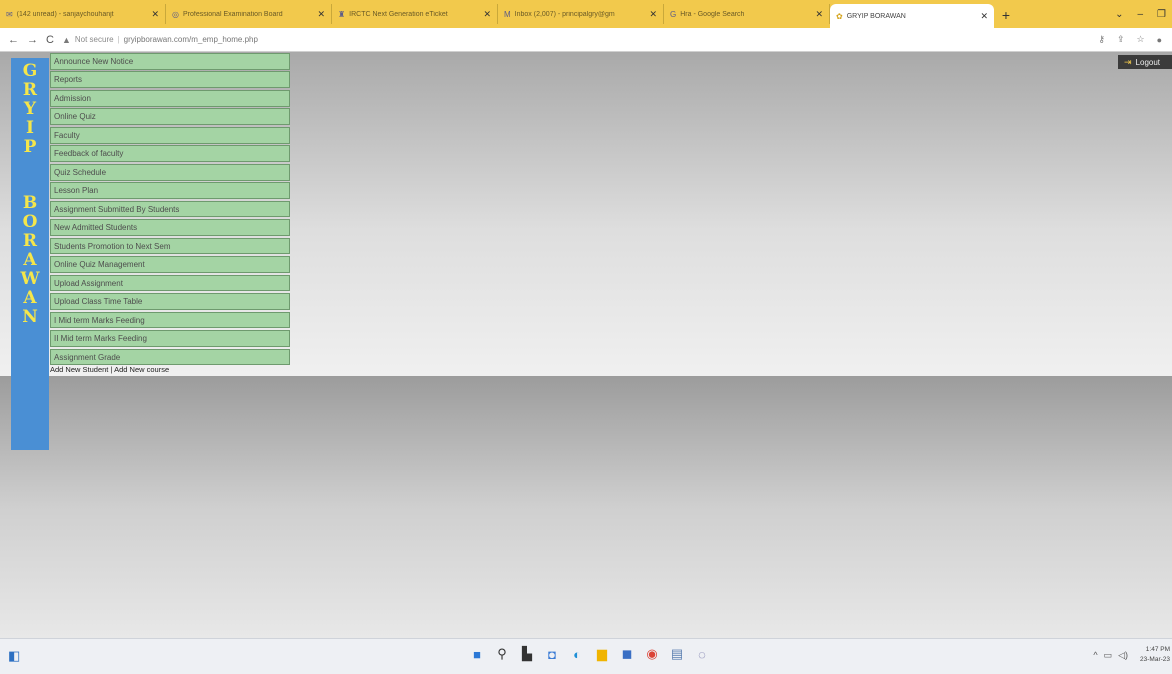  What do you see at coordinates (652, 654) in the screenshot?
I see `chrome-icon: ◉` at bounding box center [652, 654].